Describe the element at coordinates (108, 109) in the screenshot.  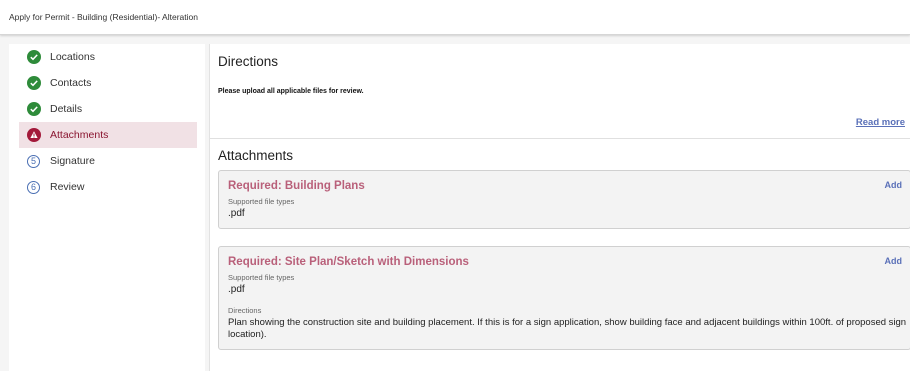
I see `step-details: Details` at that location.